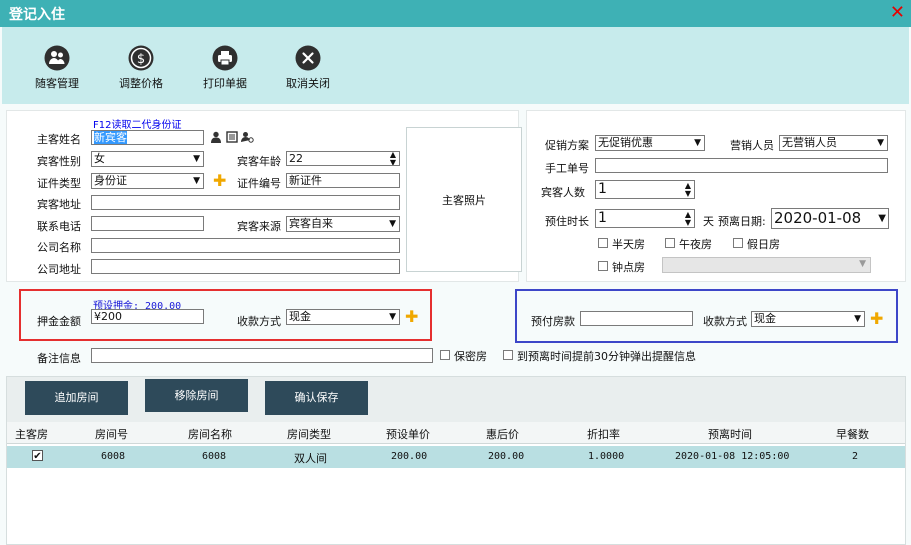  I want to click on main-room-checkbox: ✔, so click(37, 456).